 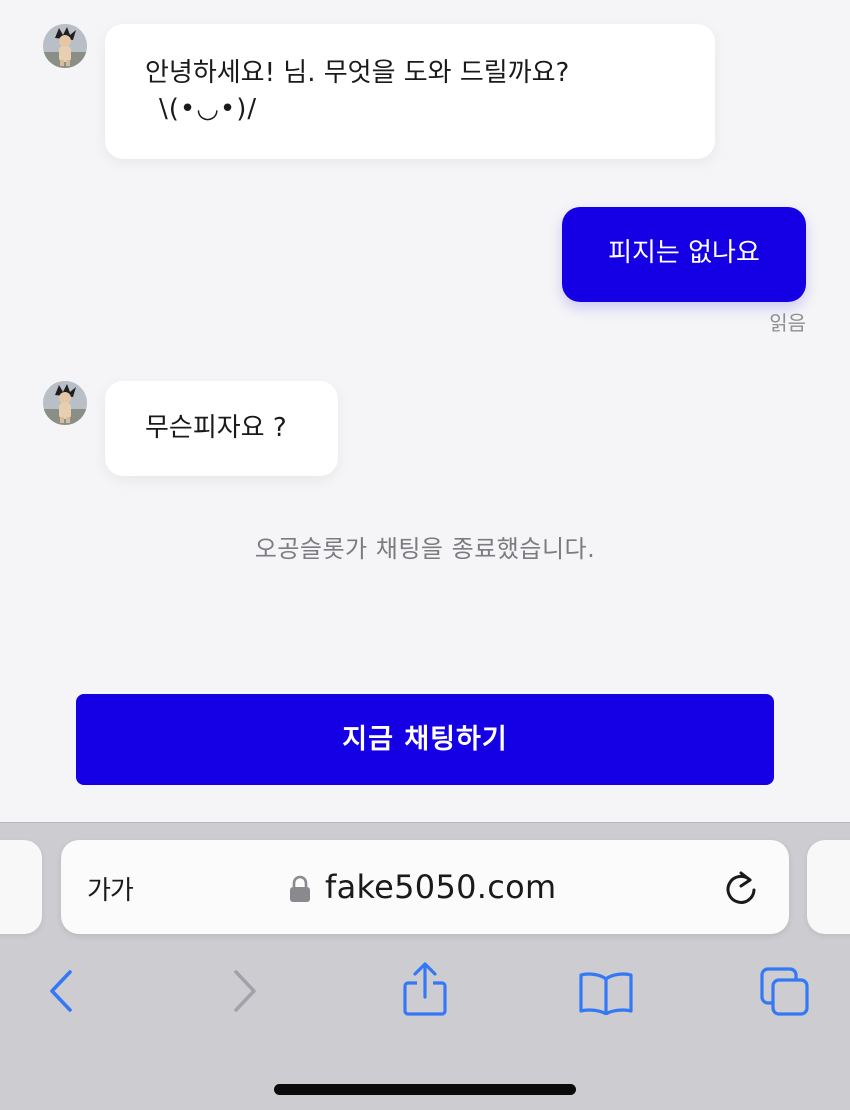 I want to click on text-size-button: 가가, so click(x=110, y=888).